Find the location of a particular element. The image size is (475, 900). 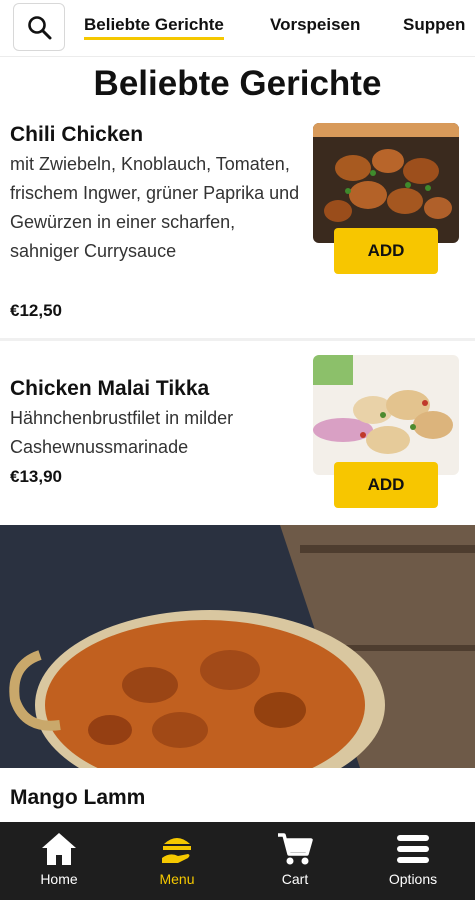

menu-icon is located at coordinates (176, 850).